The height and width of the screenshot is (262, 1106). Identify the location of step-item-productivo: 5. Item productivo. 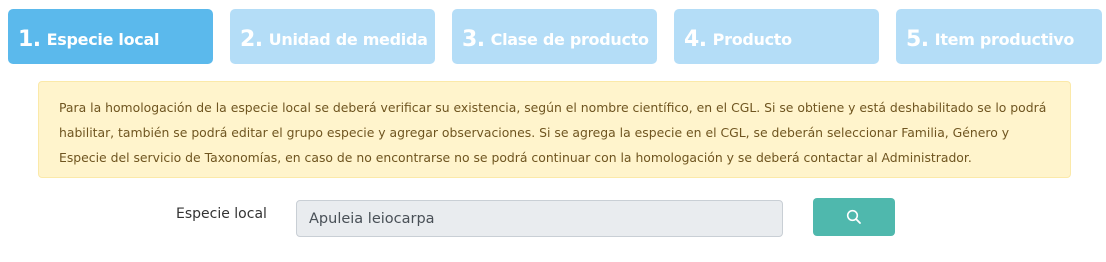
(999, 36).